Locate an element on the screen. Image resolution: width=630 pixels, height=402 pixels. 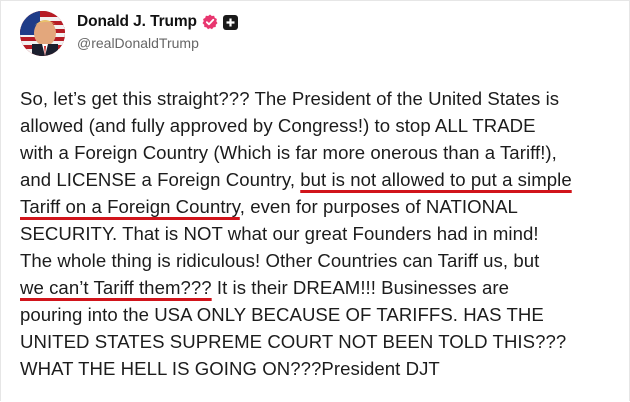
display-name: Donald J. Trump is located at coordinates (137, 22).